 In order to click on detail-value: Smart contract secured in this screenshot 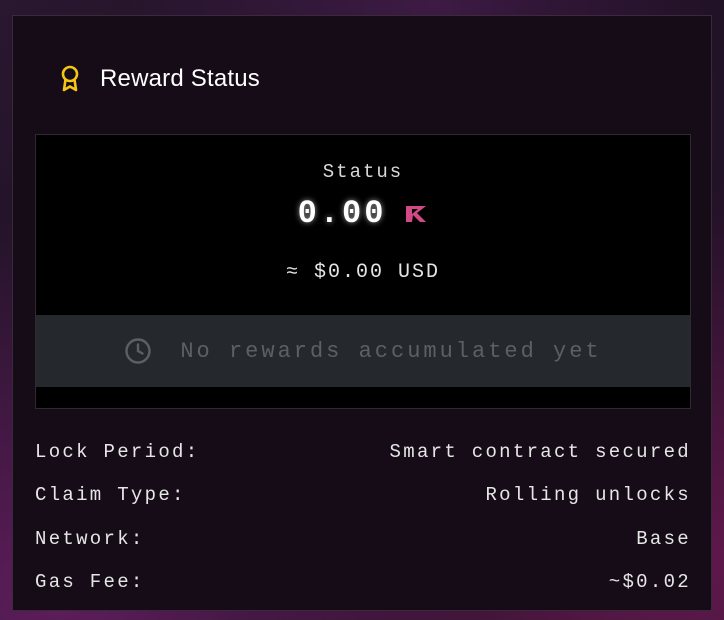, I will do `click(540, 451)`.